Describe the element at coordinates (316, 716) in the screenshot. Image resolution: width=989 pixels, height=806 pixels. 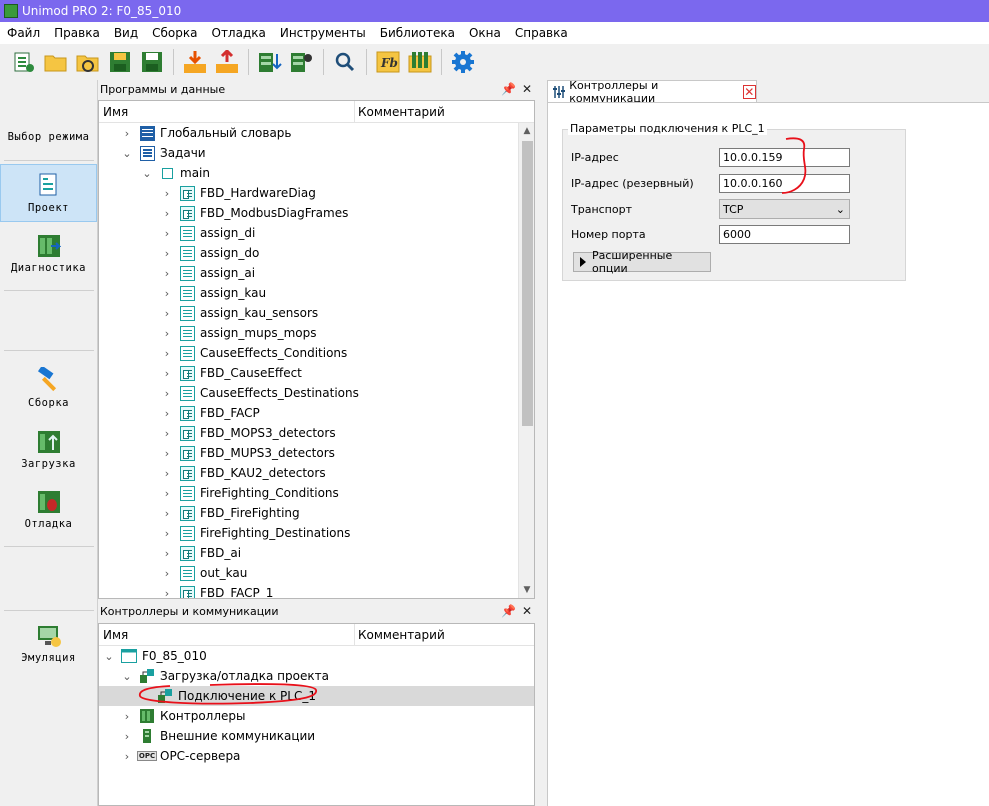
I see `tree-item-controllers: › Контроллеры` at that location.